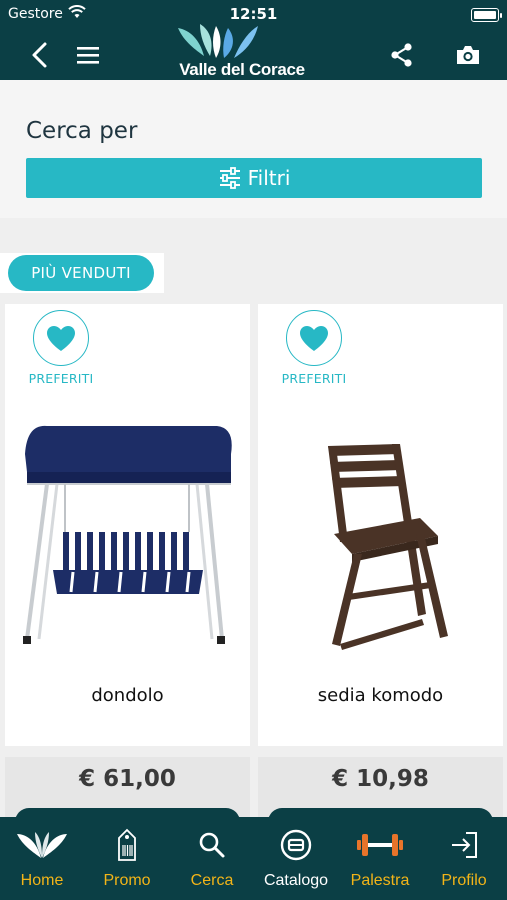 This screenshot has width=507, height=900. I want to click on product-name: dondolo, so click(127, 695).